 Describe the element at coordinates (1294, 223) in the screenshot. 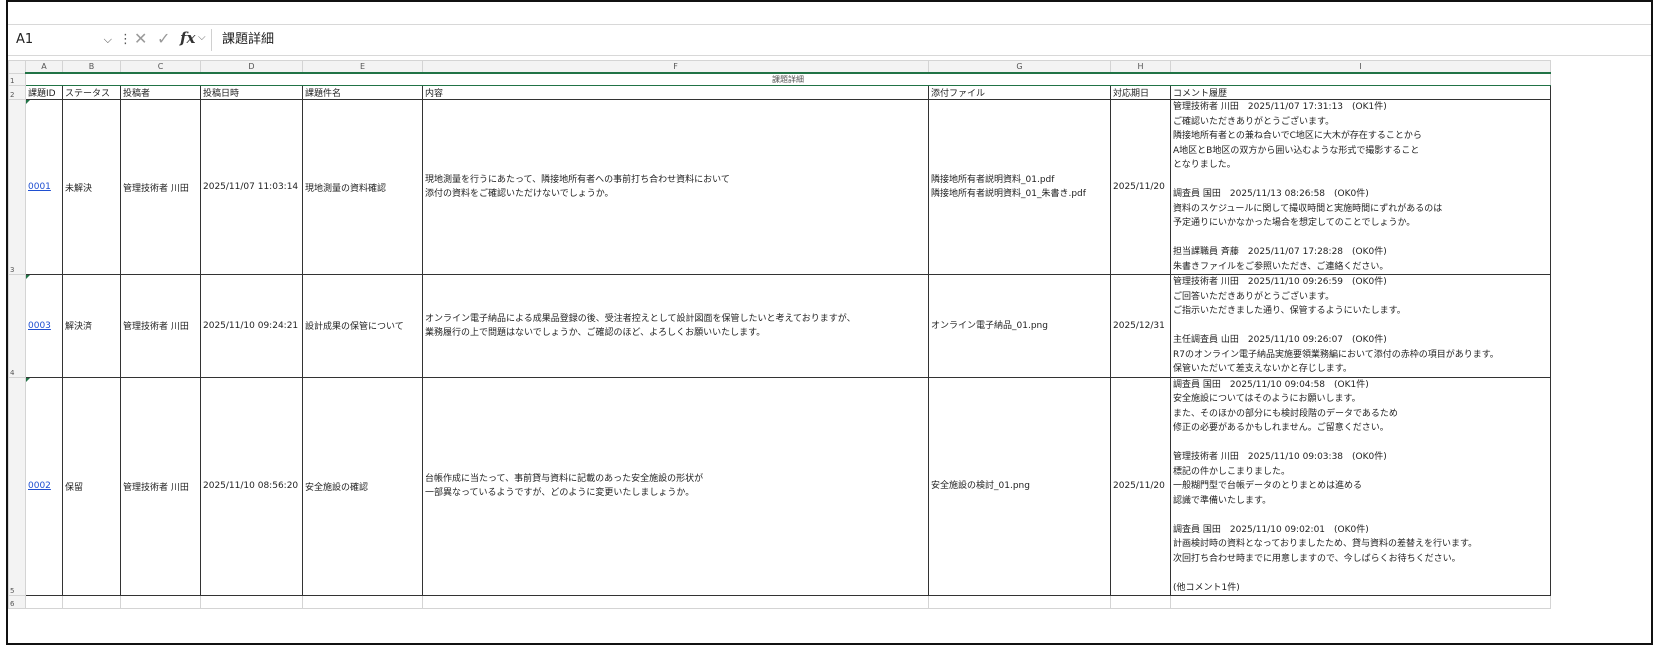

I see `comment-line: 予定通りにいかなかった場合を想定してのことでしょうか。` at that location.